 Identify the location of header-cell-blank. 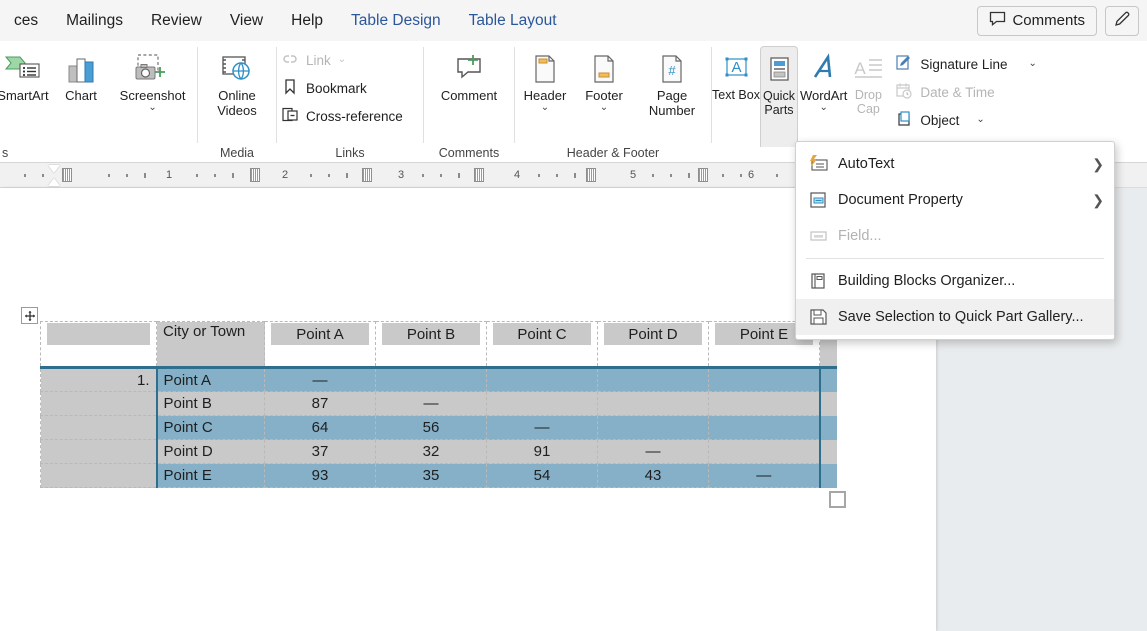
(98, 344).